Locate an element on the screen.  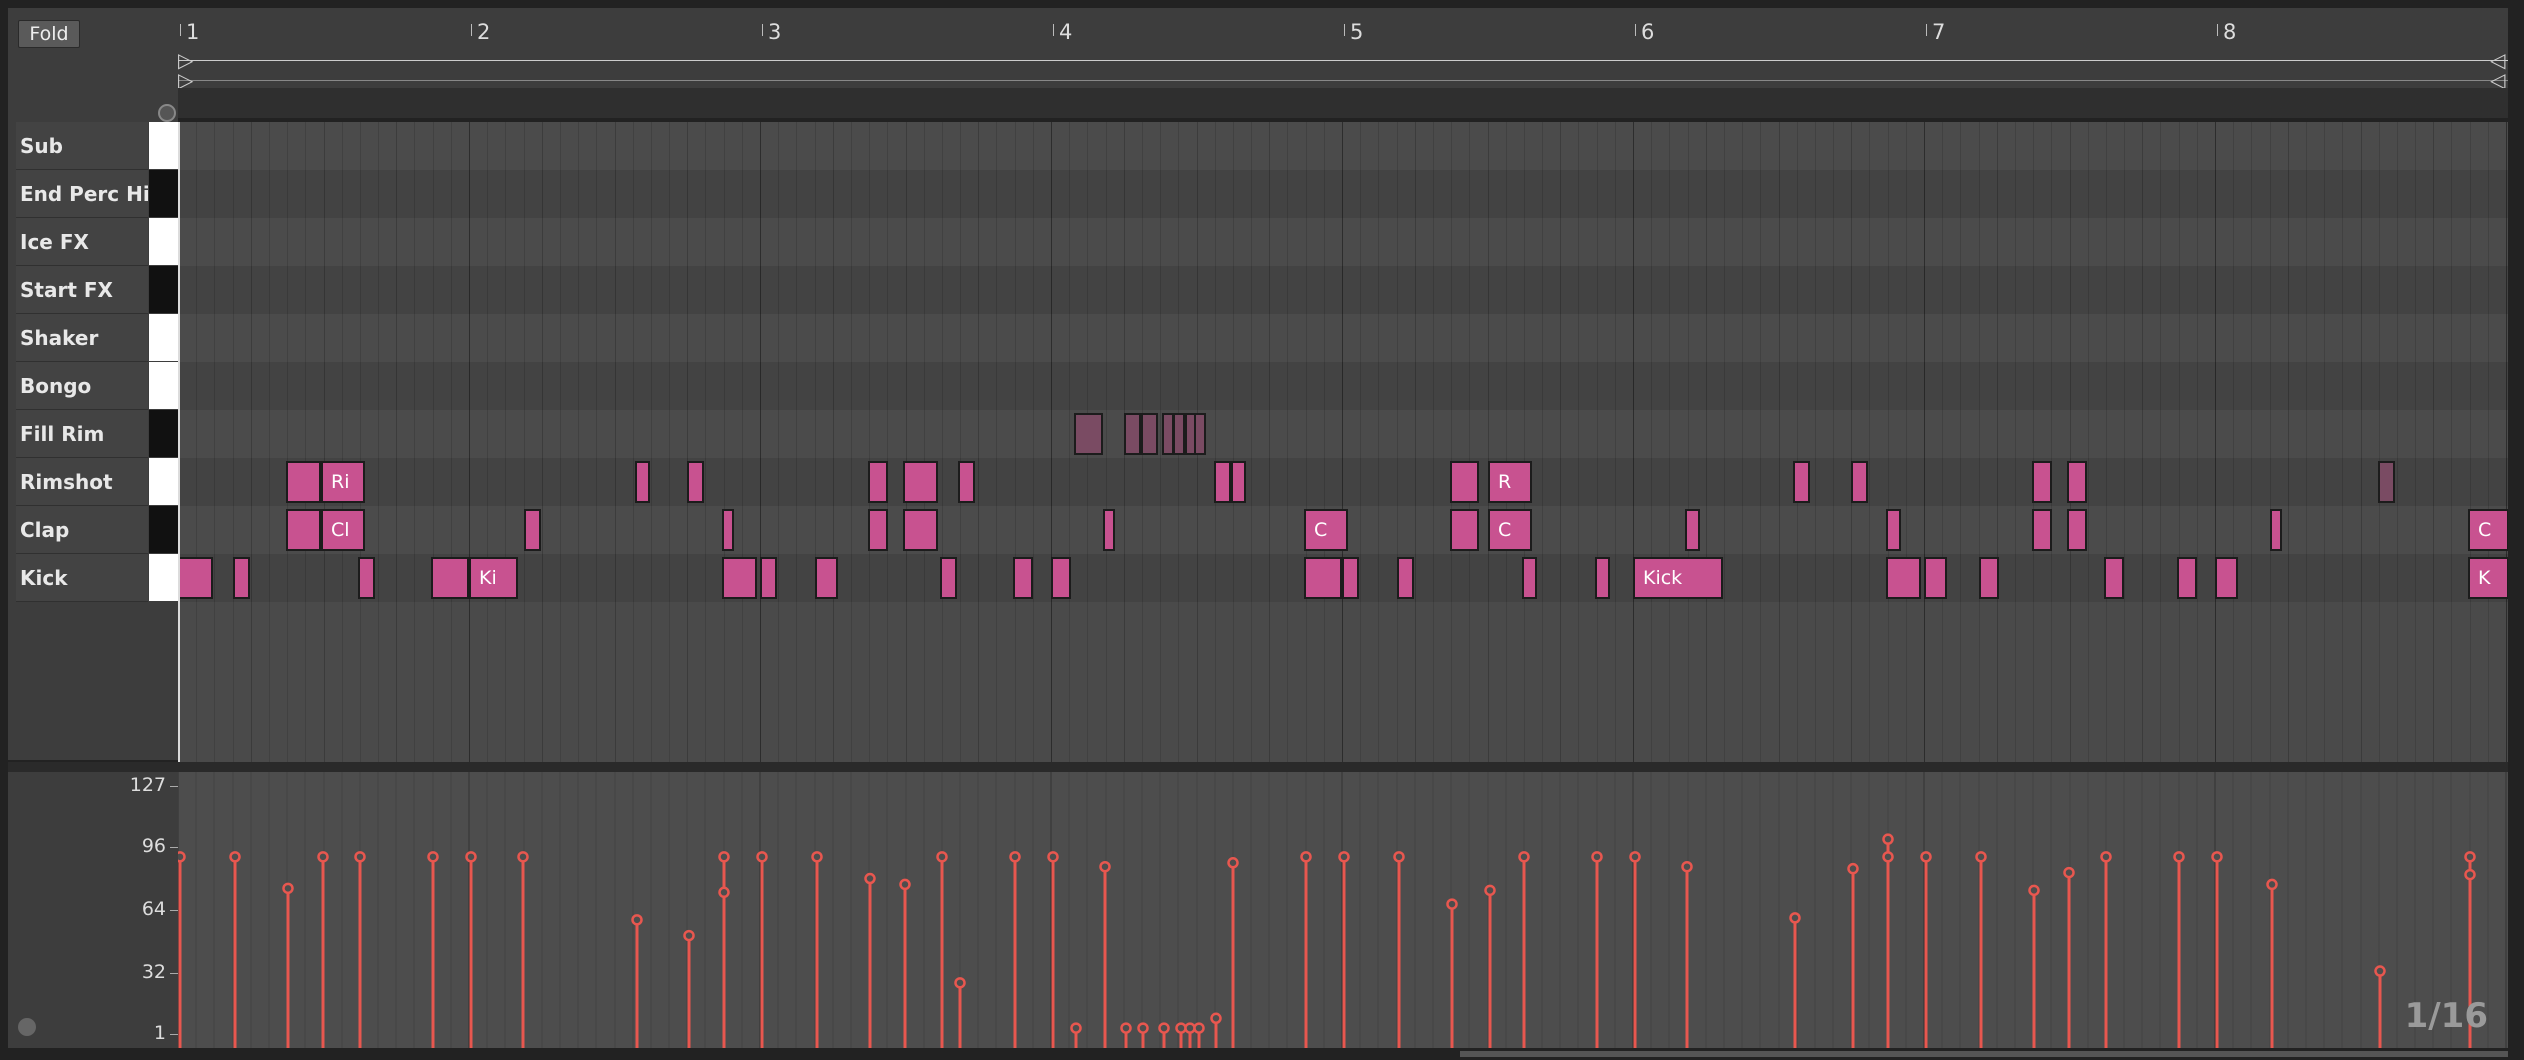
lane-label: Ice FX is located at coordinates (82, 242).